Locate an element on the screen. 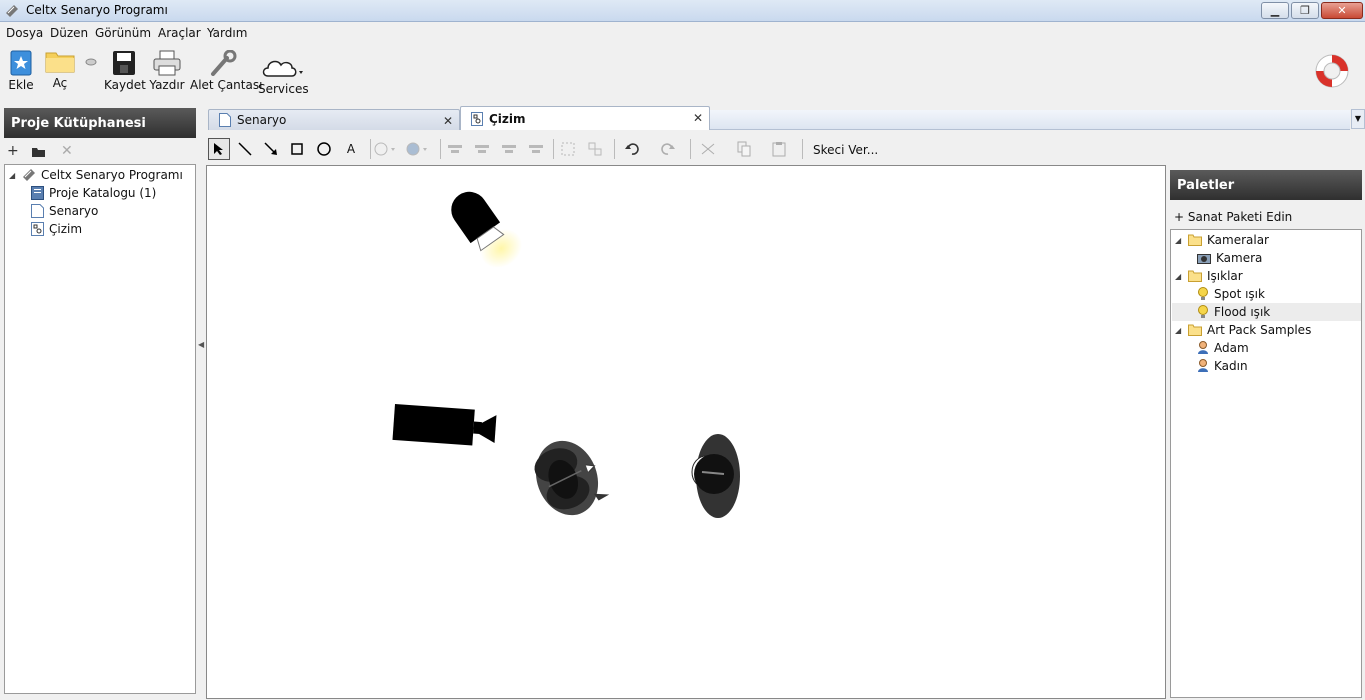 The width and height of the screenshot is (1365, 700). pointer-arrow-icon is located at coordinates (218, 149).